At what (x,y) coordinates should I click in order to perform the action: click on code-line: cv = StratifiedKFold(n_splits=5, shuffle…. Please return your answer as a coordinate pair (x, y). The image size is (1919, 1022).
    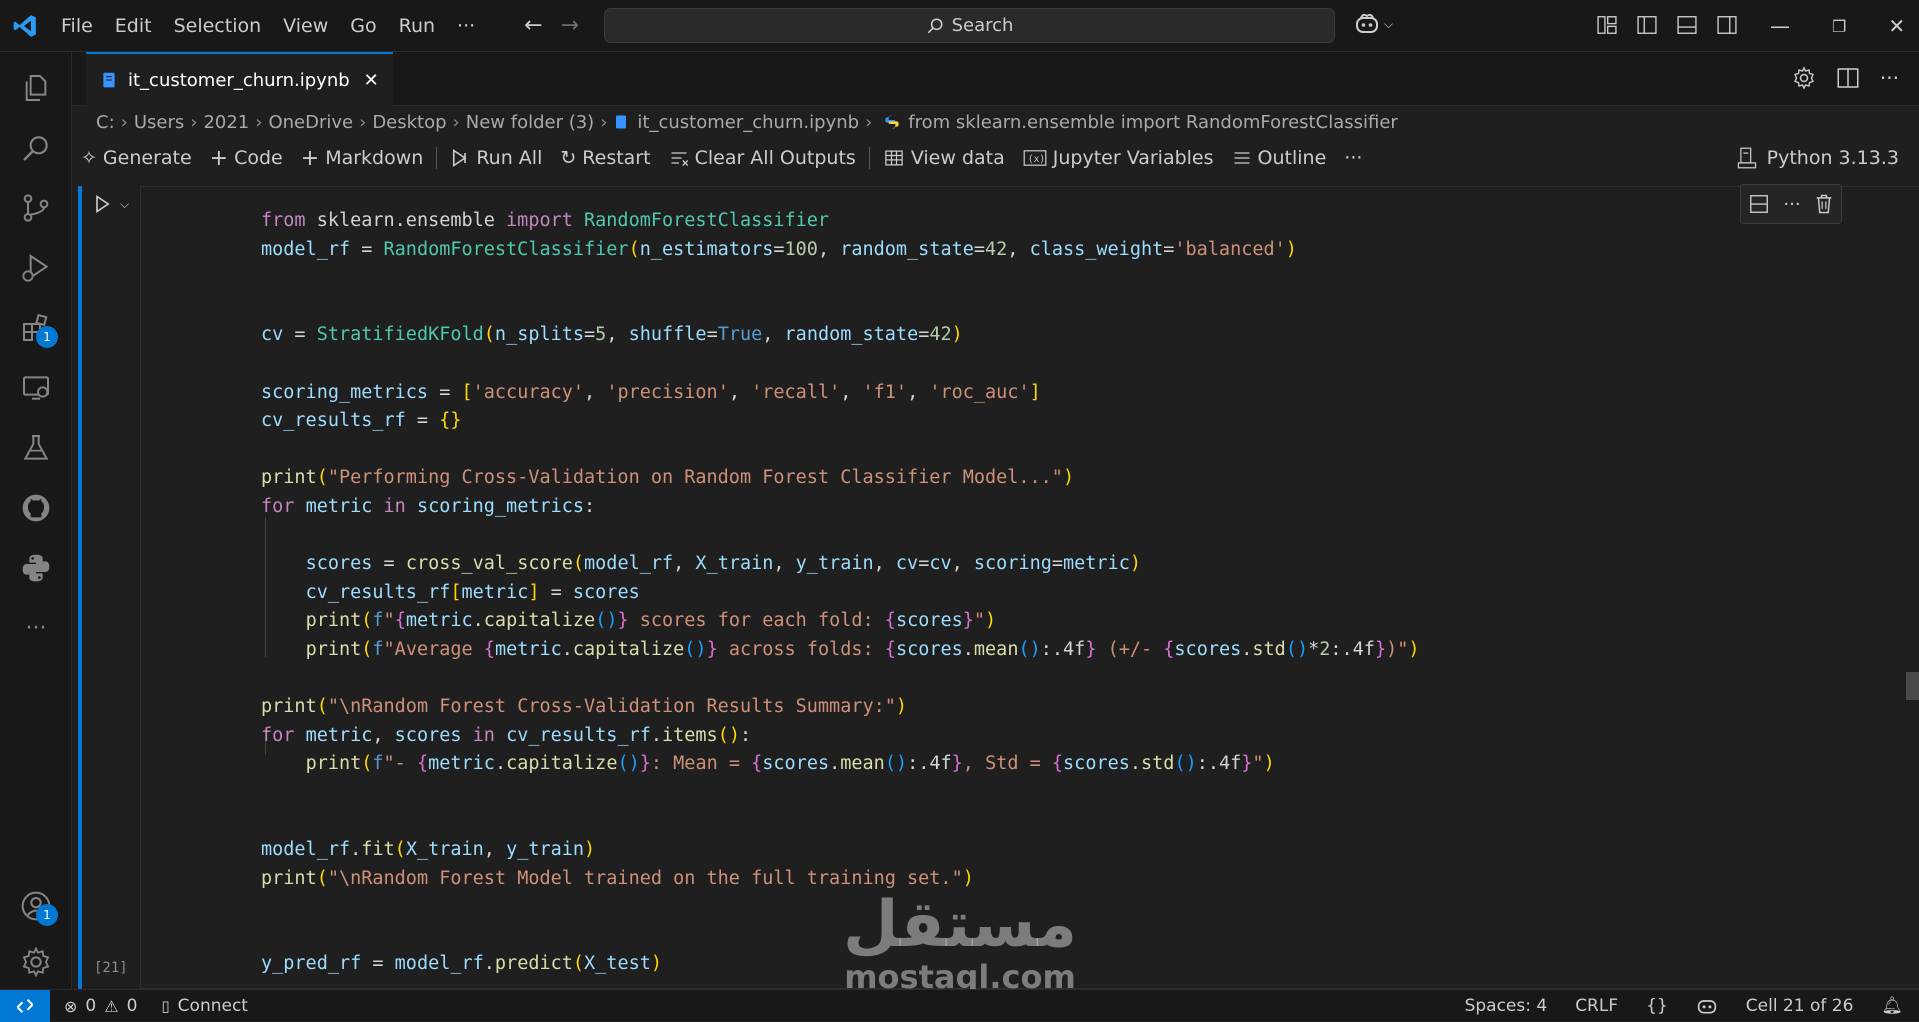
    Looking at the image, I should click on (840, 335).